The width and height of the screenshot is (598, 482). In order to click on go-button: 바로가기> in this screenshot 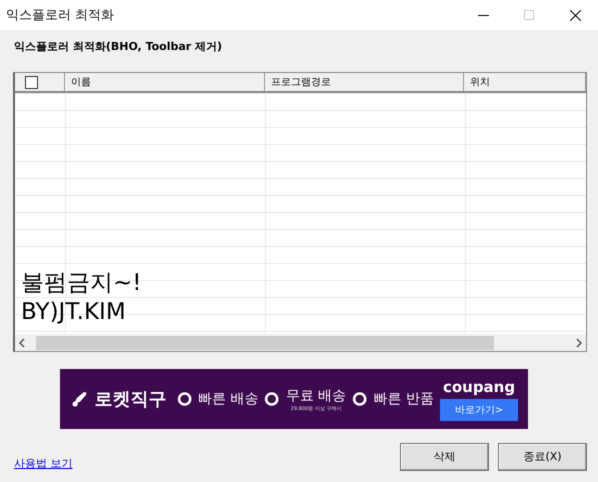, I will do `click(479, 409)`.